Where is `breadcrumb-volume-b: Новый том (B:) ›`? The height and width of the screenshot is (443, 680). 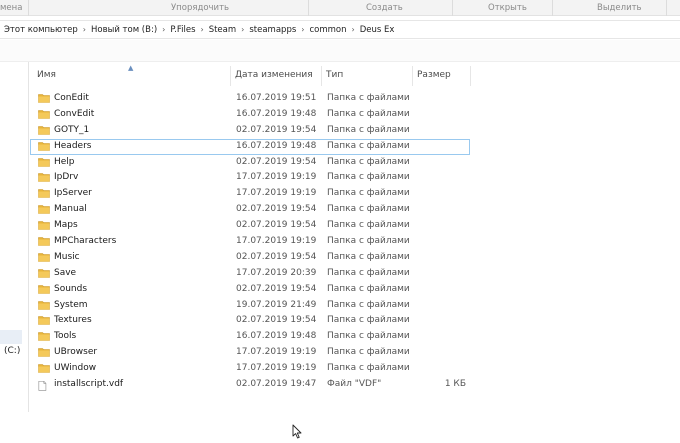 breadcrumb-volume-b: Новый том (B:) › is located at coordinates (130, 30).